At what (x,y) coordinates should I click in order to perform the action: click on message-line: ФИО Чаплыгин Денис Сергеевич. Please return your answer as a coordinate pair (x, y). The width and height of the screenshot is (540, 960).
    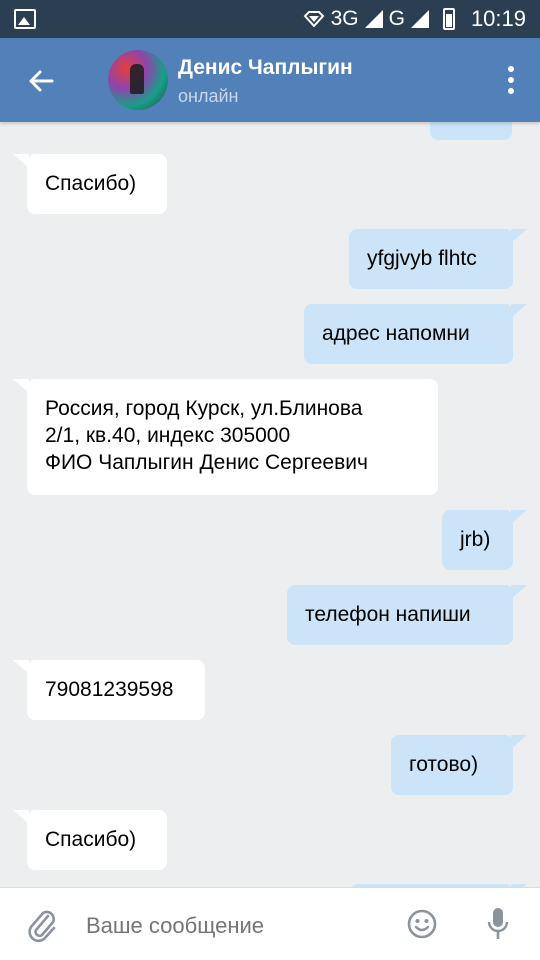
    Looking at the image, I should click on (206, 462).